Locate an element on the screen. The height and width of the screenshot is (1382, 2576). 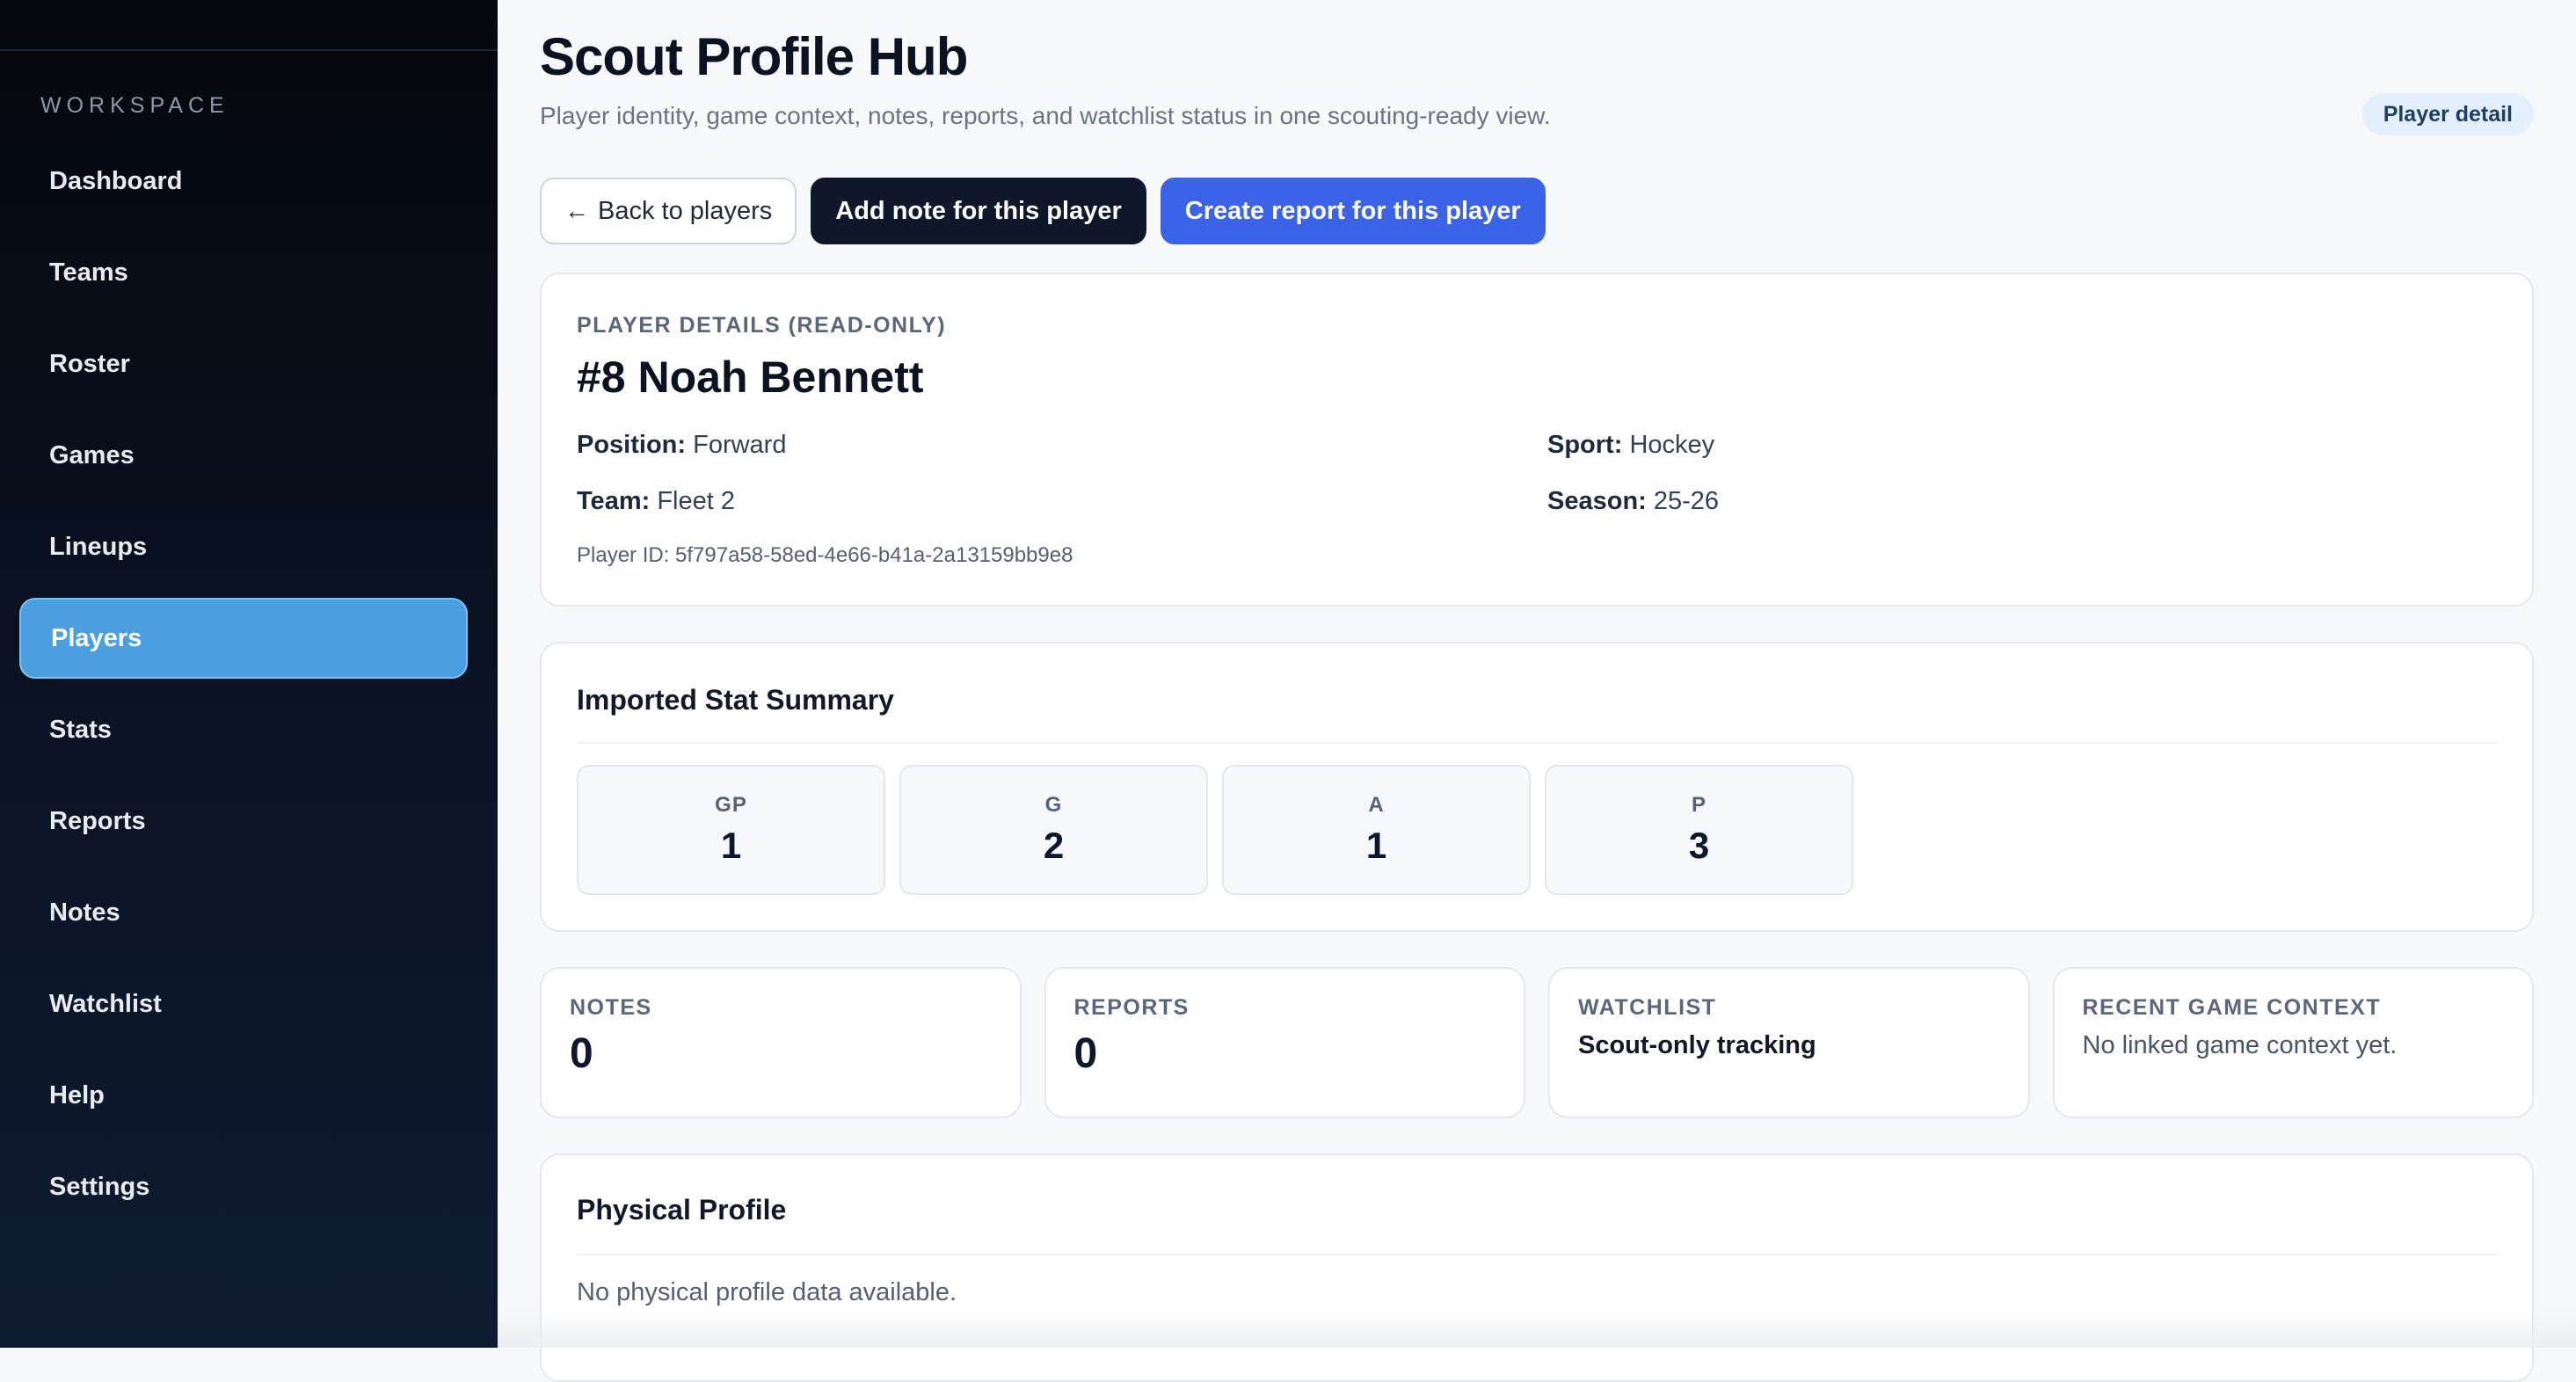
position-value: Forward is located at coordinates (740, 445).